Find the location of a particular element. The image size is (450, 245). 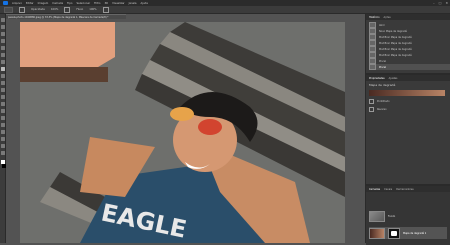

tab-layers: Camadas is located at coordinates (374, 189).